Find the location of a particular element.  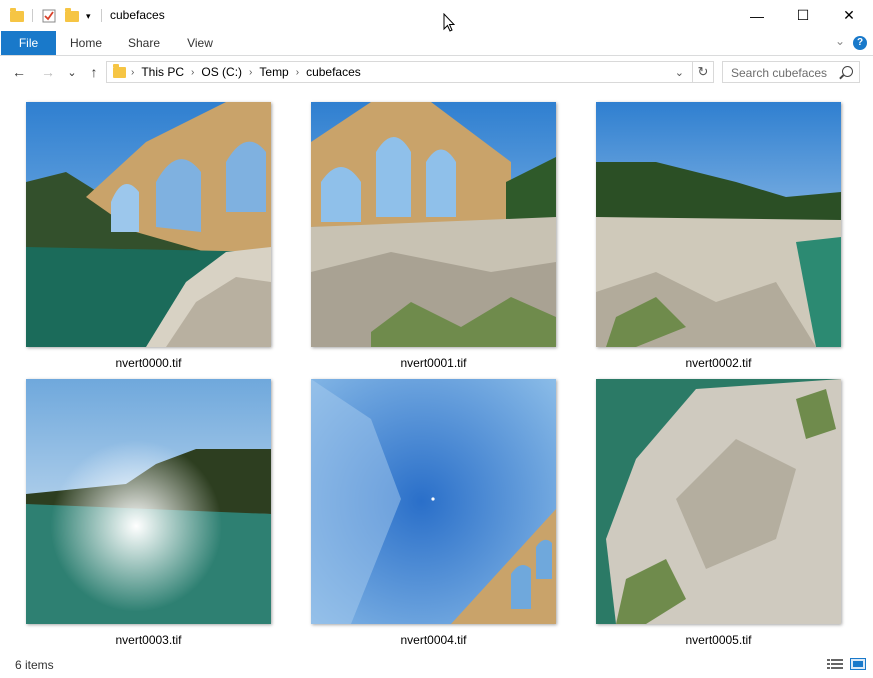

file-item: nvert0002.tif is located at coordinates (718, 236).